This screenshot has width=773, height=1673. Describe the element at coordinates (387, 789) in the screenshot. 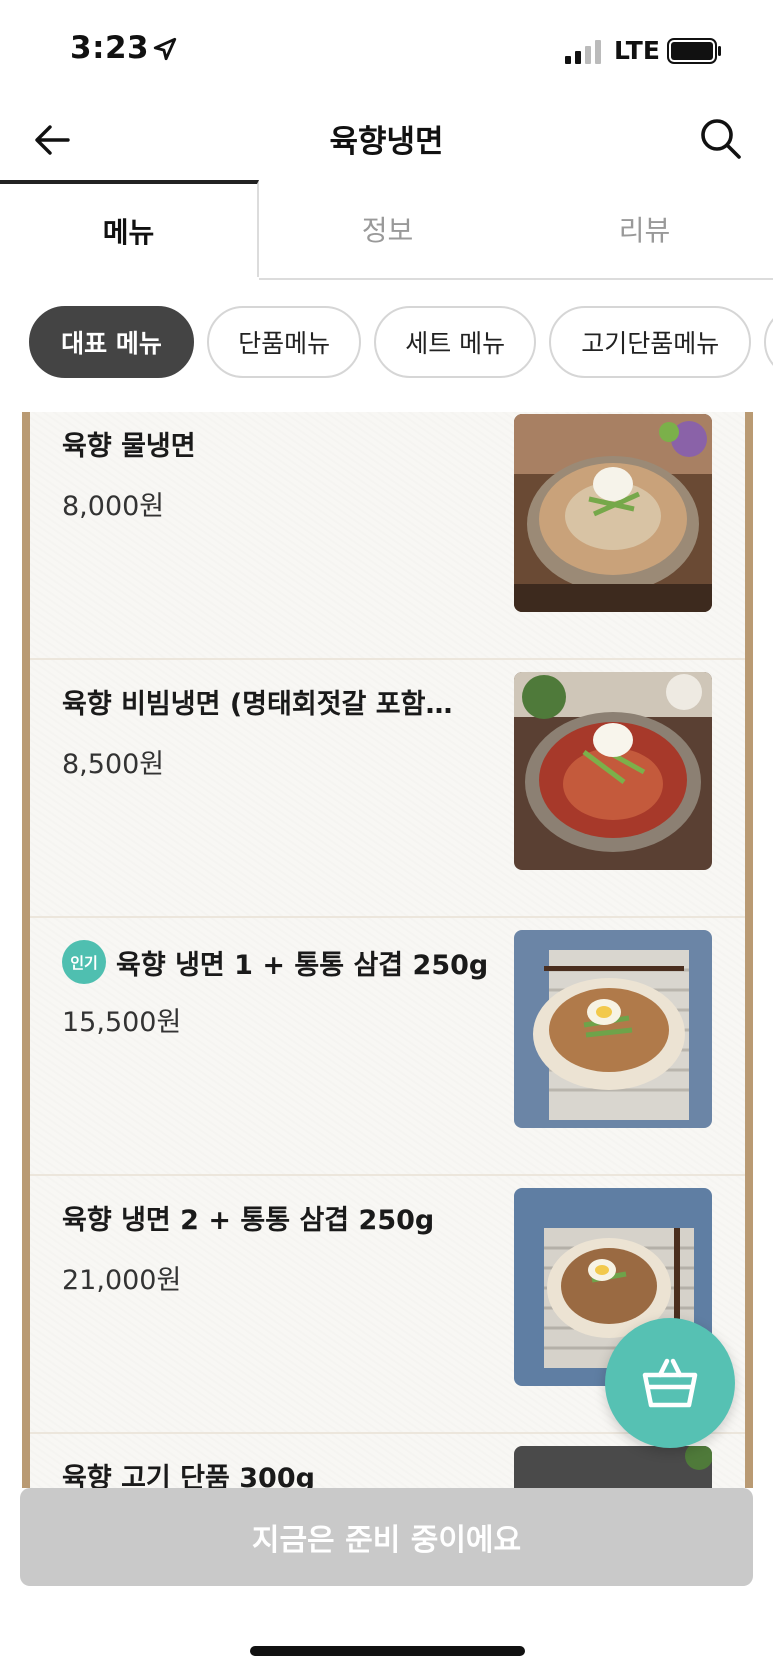

I see `menu-item: 육향 비빔냉면 (명태회젓갈 포함… 8,500원` at that location.